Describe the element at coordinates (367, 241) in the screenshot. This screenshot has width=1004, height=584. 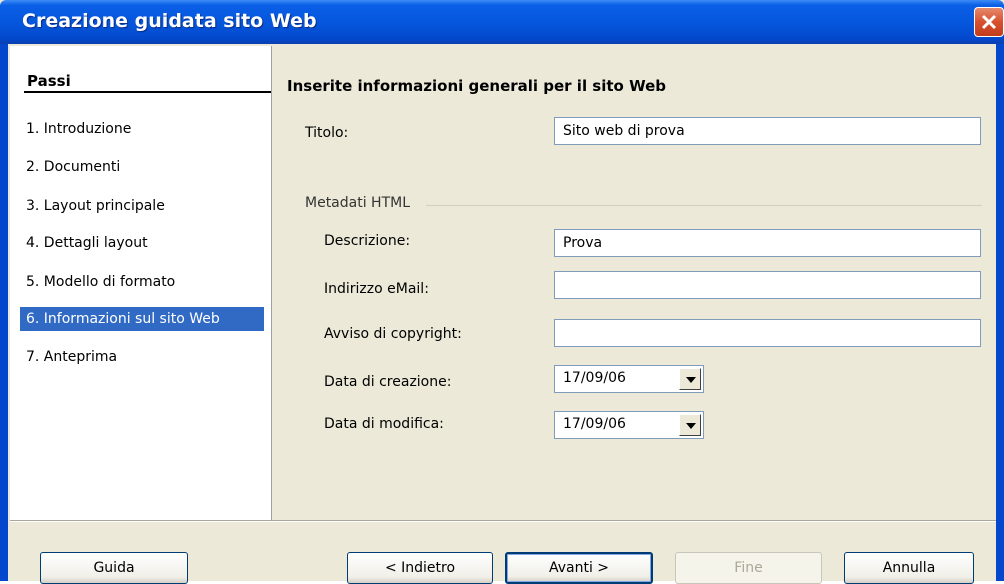
I see `description-label: Descrizione:` at that location.